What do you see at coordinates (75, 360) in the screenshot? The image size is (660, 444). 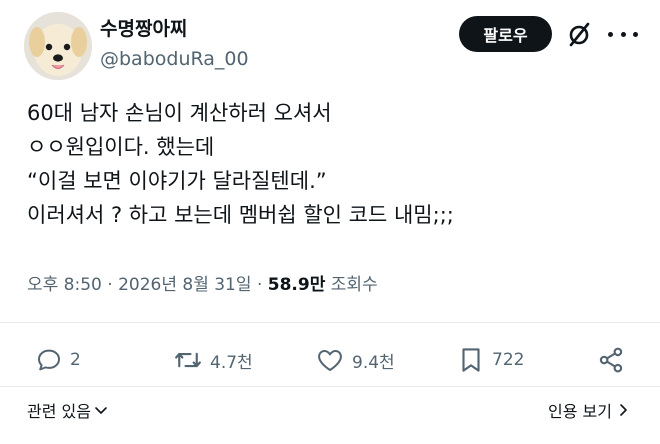 I see `reply-count: 2` at bounding box center [75, 360].